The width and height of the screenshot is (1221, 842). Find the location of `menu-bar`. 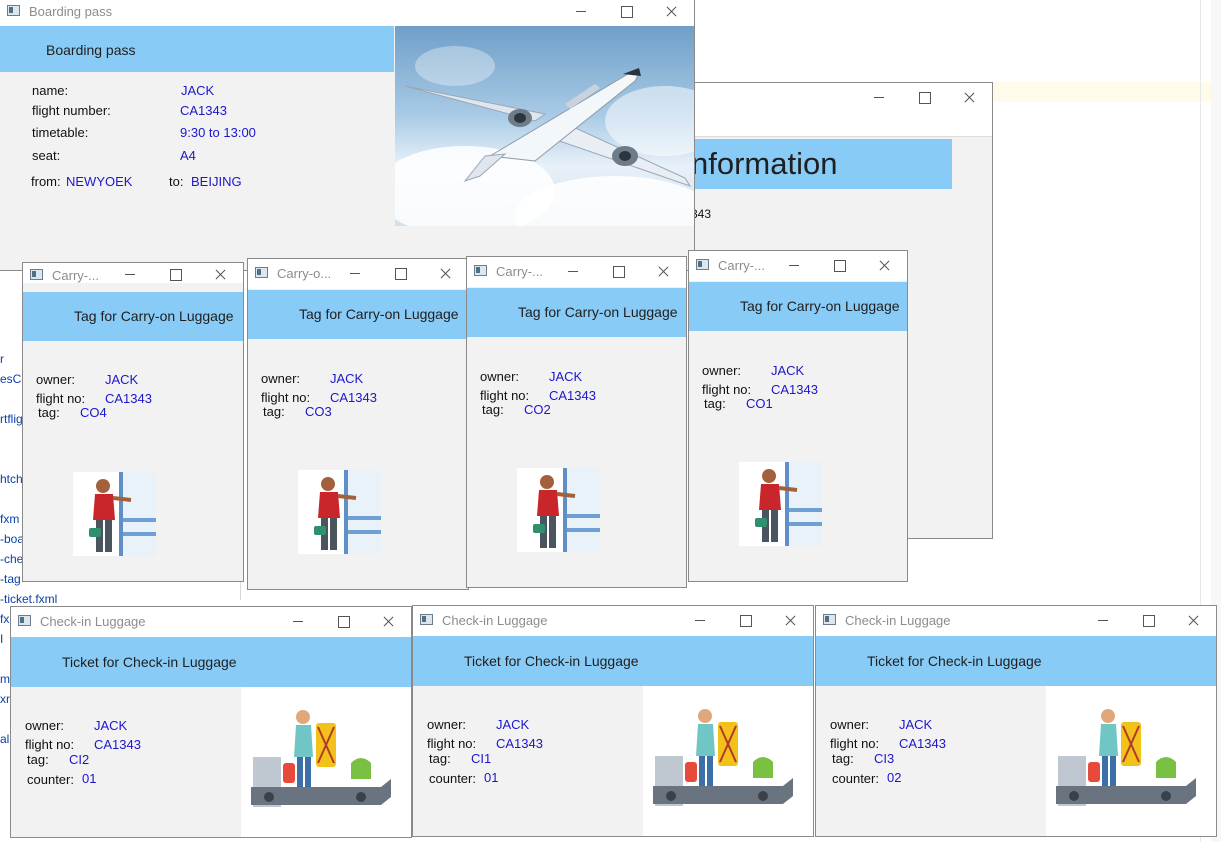

menu-bar is located at coordinates (841, 125).